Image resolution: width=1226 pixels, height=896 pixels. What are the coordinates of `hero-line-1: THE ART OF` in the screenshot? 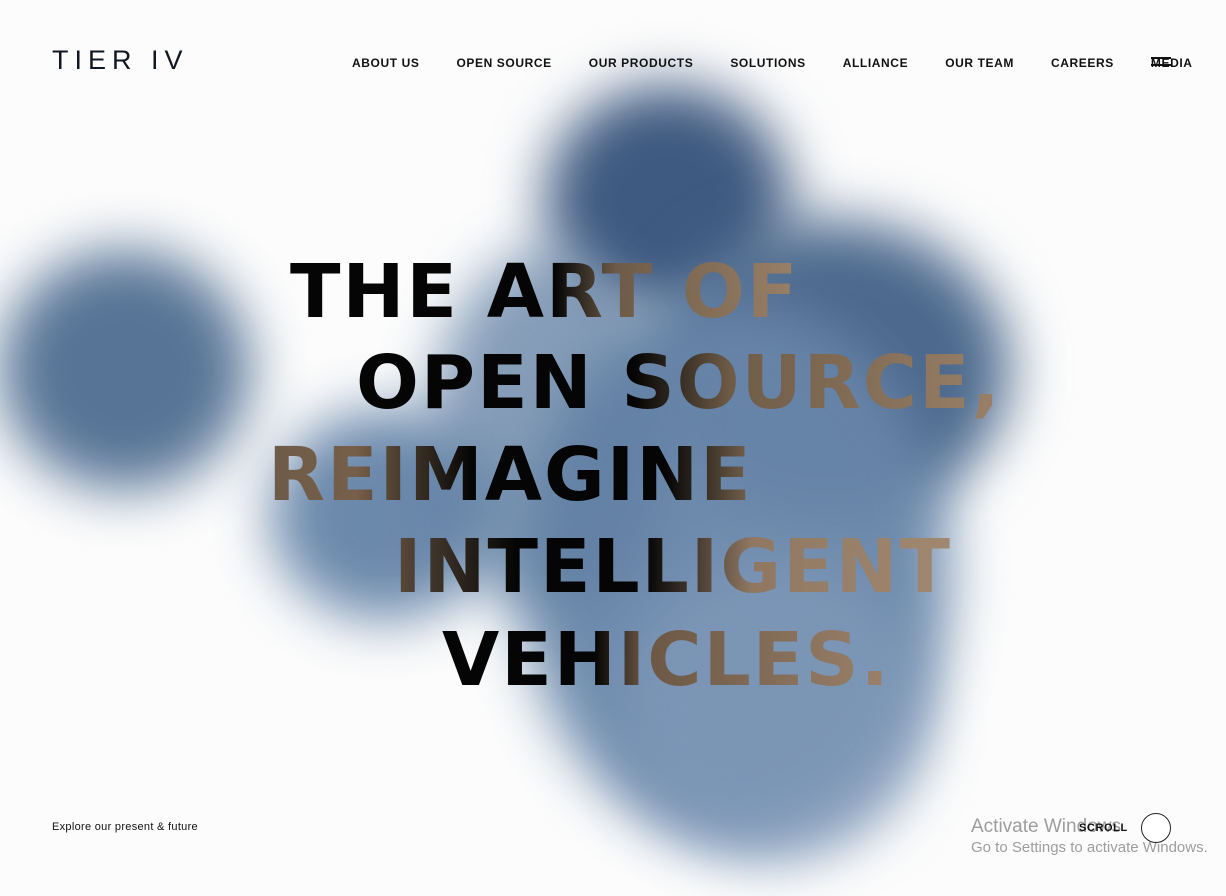 It's located at (545, 292).